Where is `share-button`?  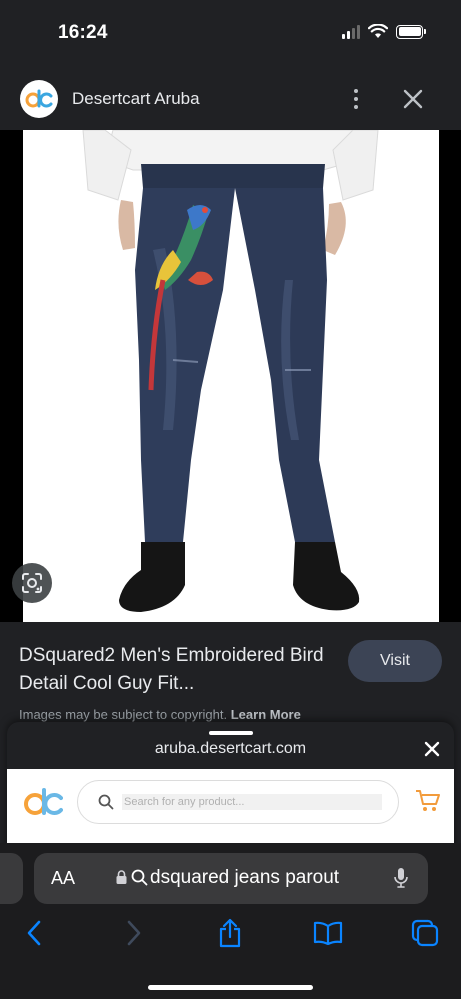 share-button is located at coordinates (230, 933).